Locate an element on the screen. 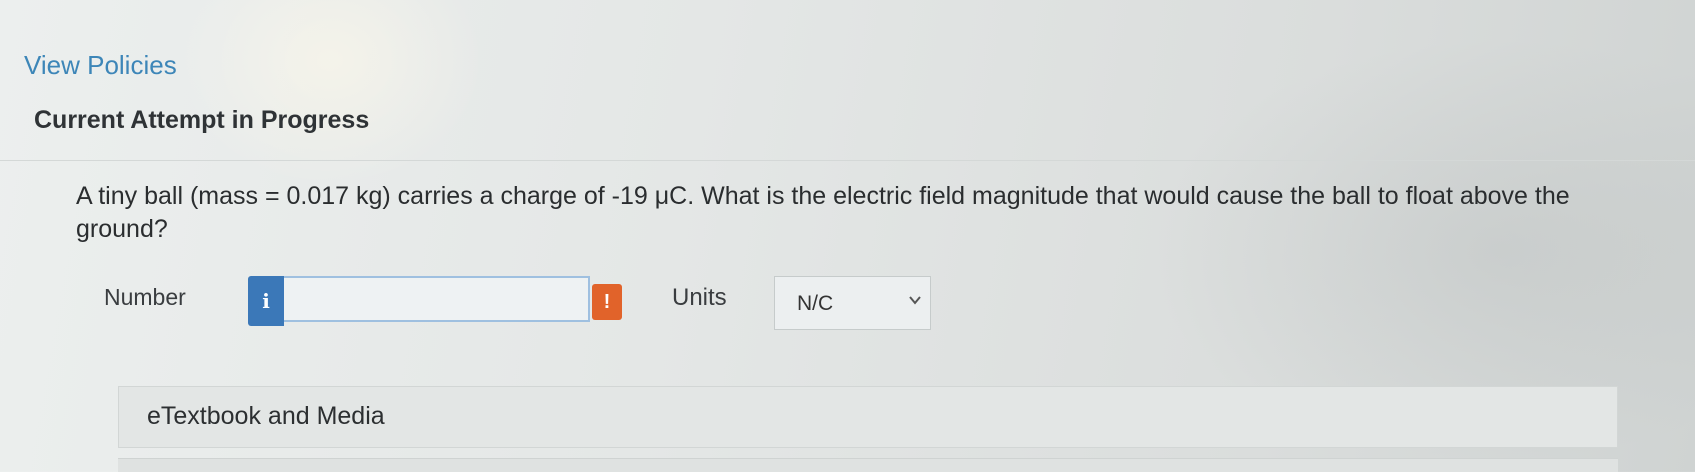 This screenshot has width=1695, height=472. number-input is located at coordinates (437, 299).